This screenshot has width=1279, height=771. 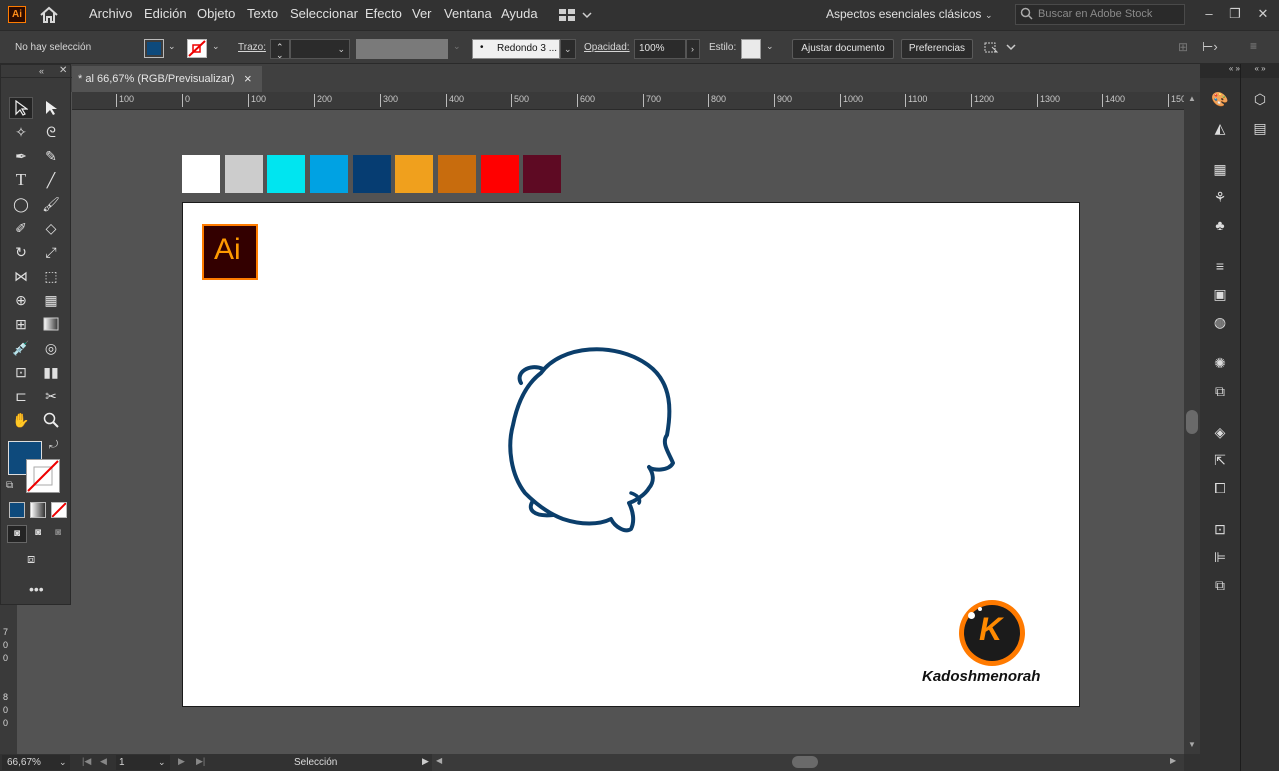 What do you see at coordinates (59, 510) in the screenshot?
I see `none-mode-icon` at bounding box center [59, 510].